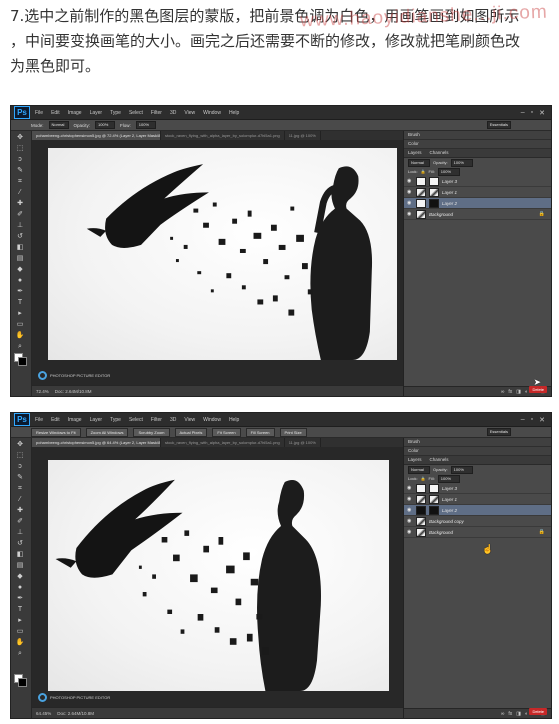 Image resolution: width=559 pixels, height=724 pixels. Describe the element at coordinates (477, 192) in the screenshot. I see `layer-row: ◉ Layer 1` at that location.